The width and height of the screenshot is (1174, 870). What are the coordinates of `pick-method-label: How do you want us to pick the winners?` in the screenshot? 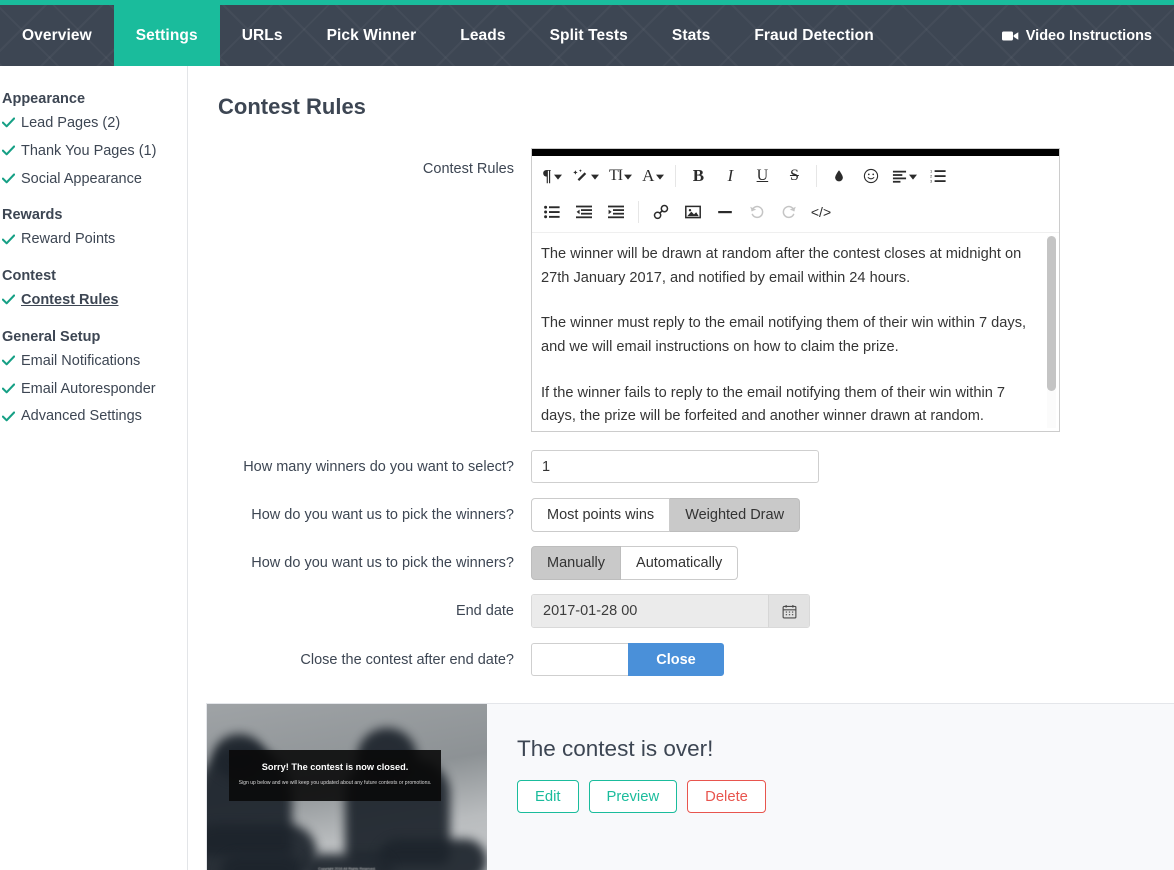 It's located at (382, 515).